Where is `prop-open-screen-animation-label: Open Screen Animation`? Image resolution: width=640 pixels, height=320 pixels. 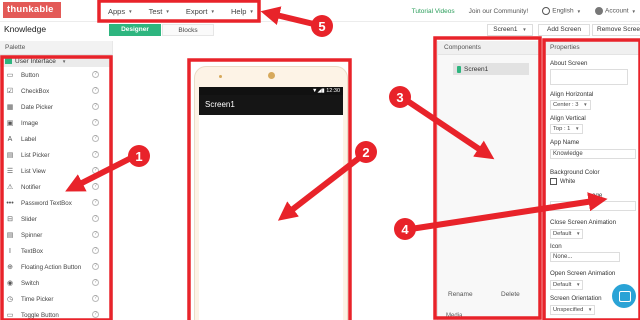
prop-open-screen-animation-label: Open Screen Animation is located at coordinates (583, 273).